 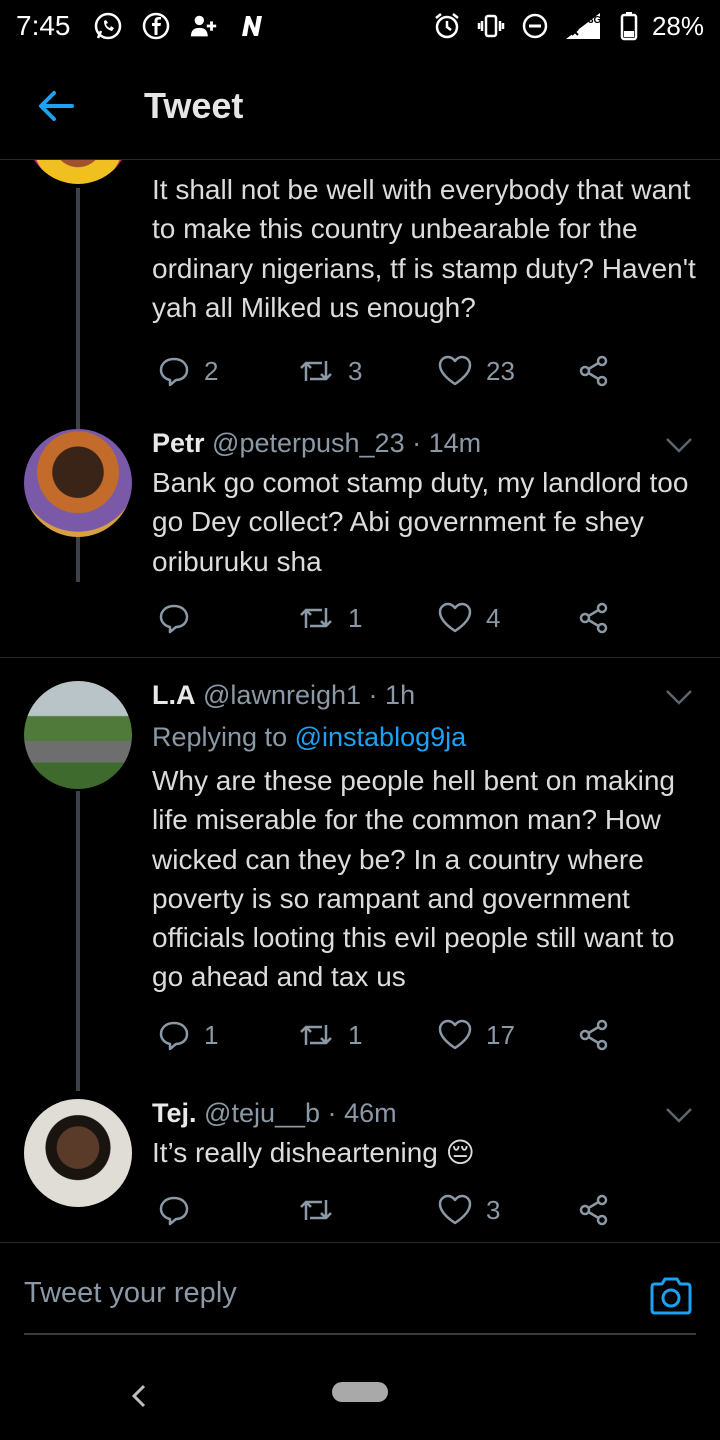 What do you see at coordinates (323, 1210) in the screenshot?
I see `retweet-button` at bounding box center [323, 1210].